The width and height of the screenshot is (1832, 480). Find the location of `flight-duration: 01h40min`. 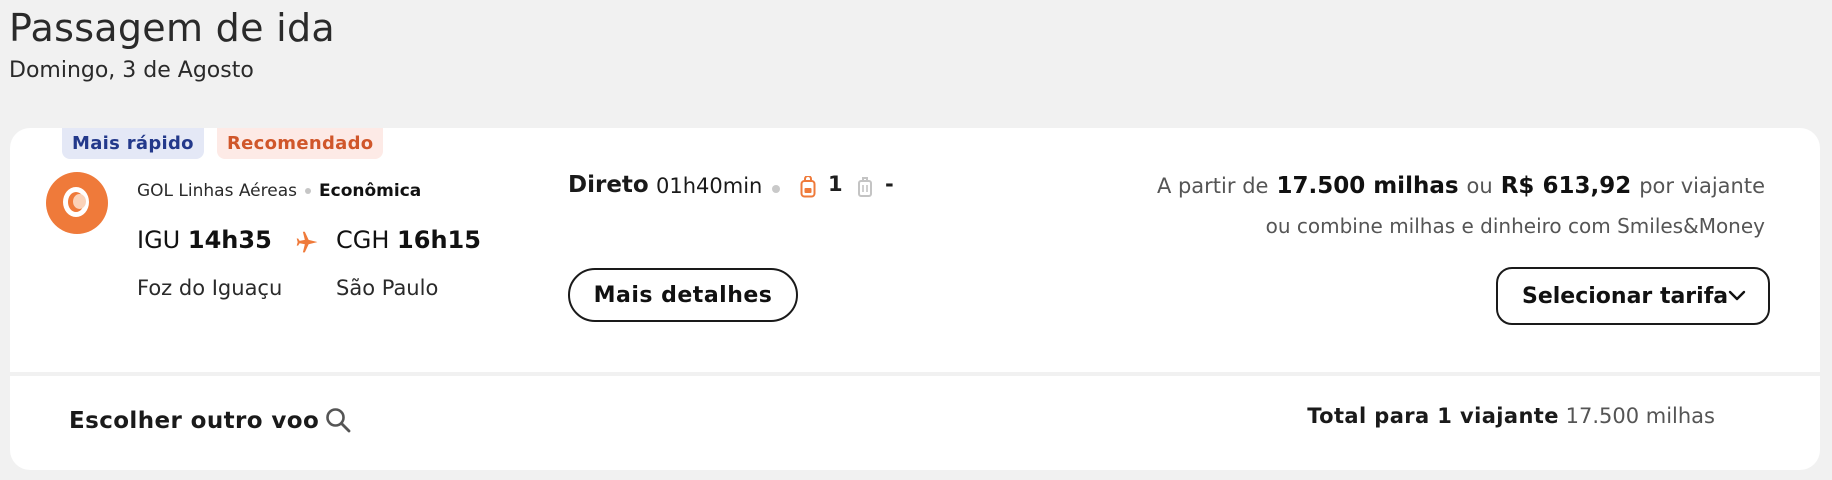

flight-duration: 01h40min is located at coordinates (709, 186).